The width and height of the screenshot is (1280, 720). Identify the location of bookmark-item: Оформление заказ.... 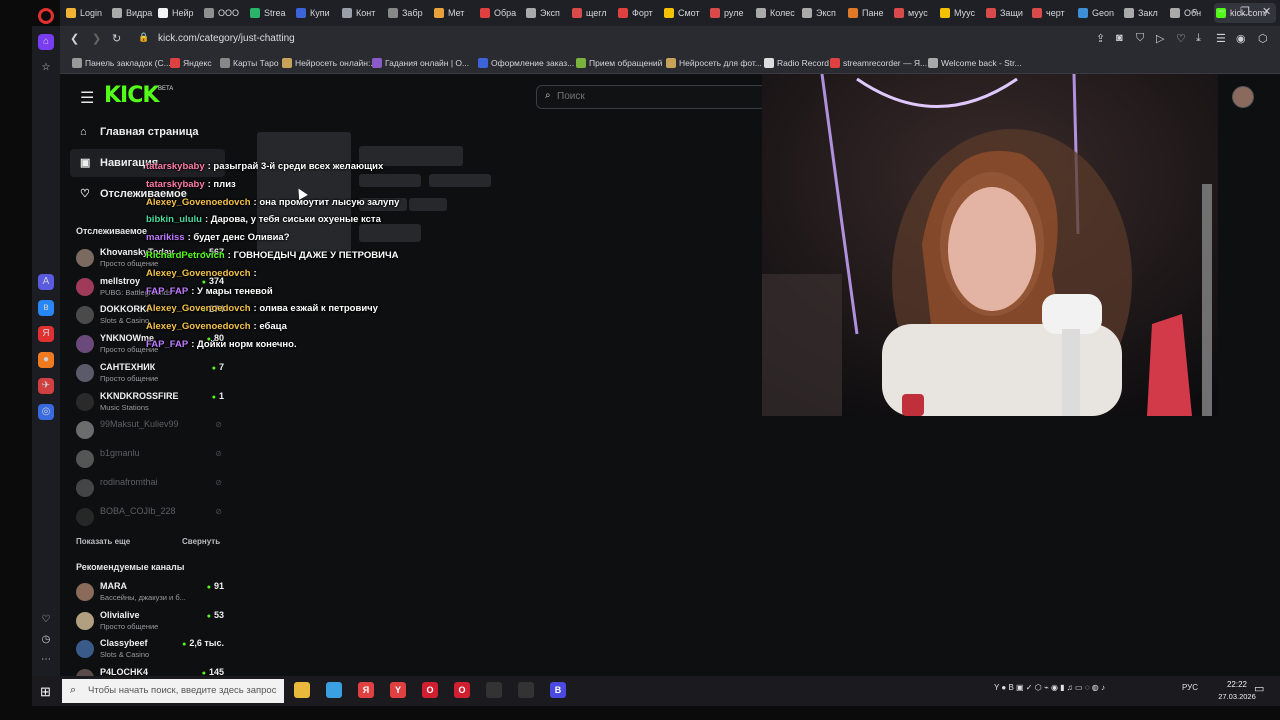
(526, 63).